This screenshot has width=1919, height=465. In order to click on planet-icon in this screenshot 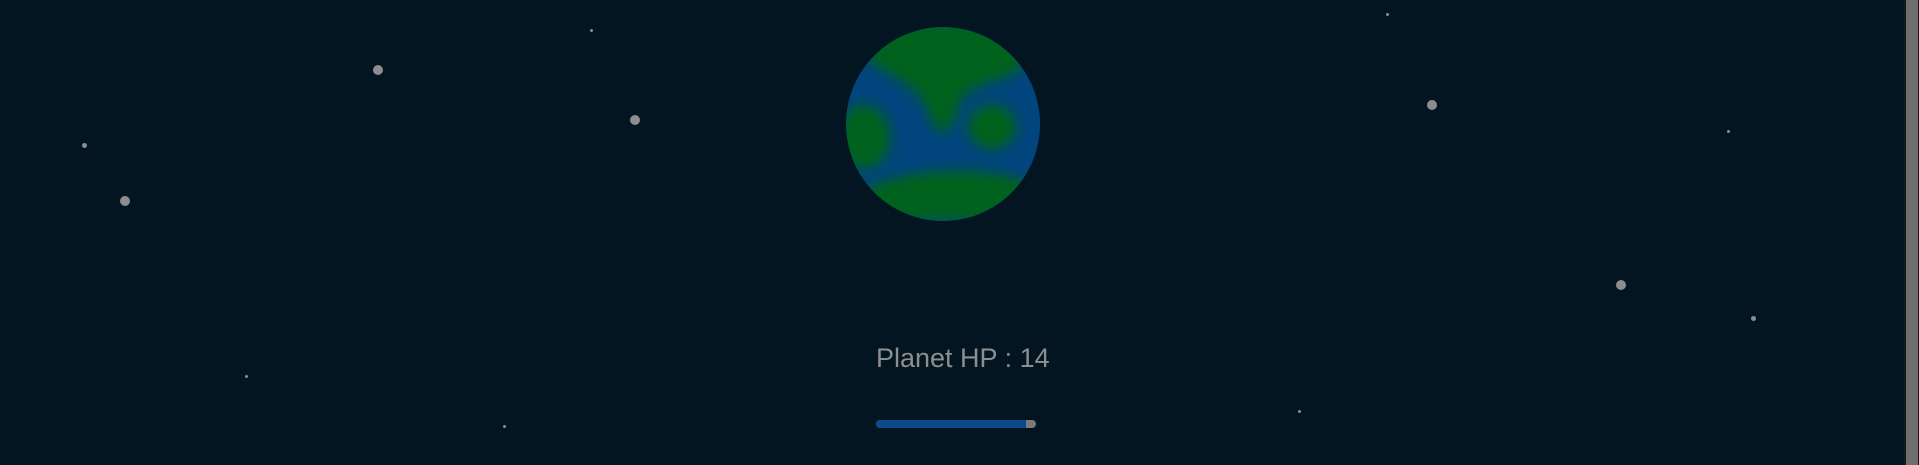, I will do `click(943, 124)`.